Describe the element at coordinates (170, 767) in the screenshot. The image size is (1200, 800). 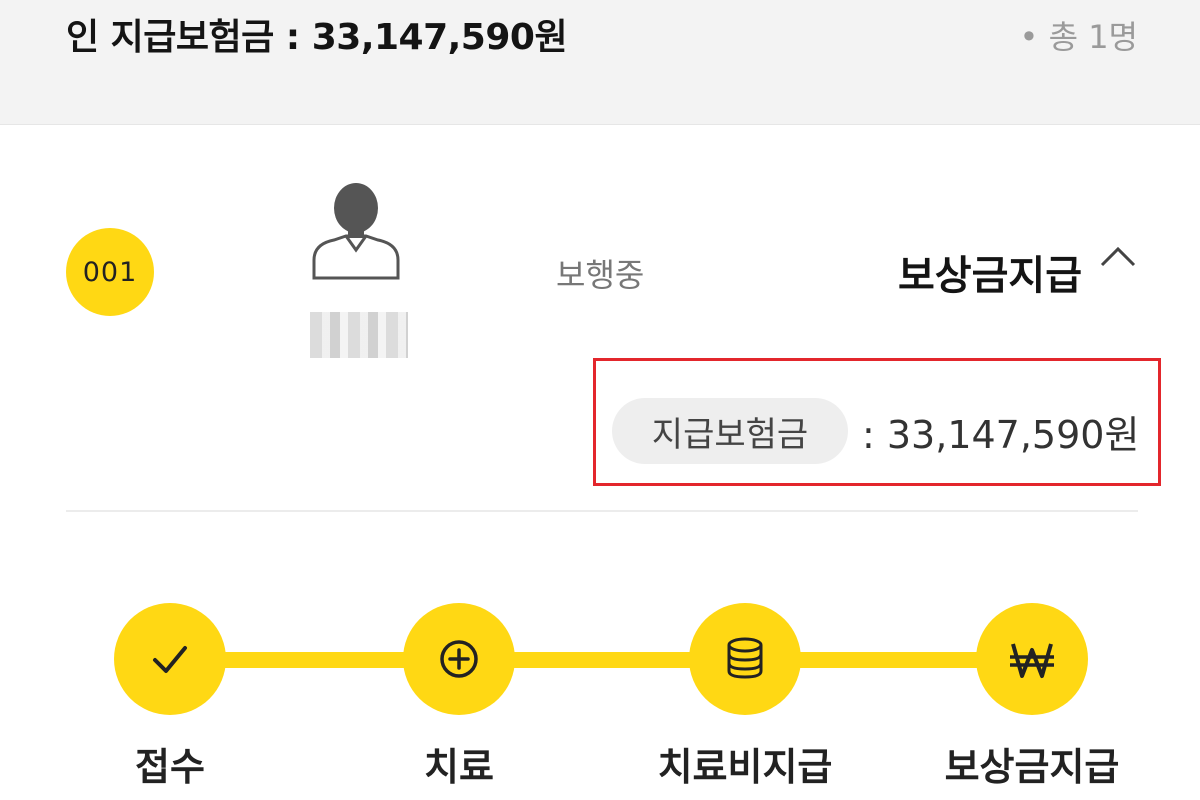
I see `step-label-reception: 접수` at that location.